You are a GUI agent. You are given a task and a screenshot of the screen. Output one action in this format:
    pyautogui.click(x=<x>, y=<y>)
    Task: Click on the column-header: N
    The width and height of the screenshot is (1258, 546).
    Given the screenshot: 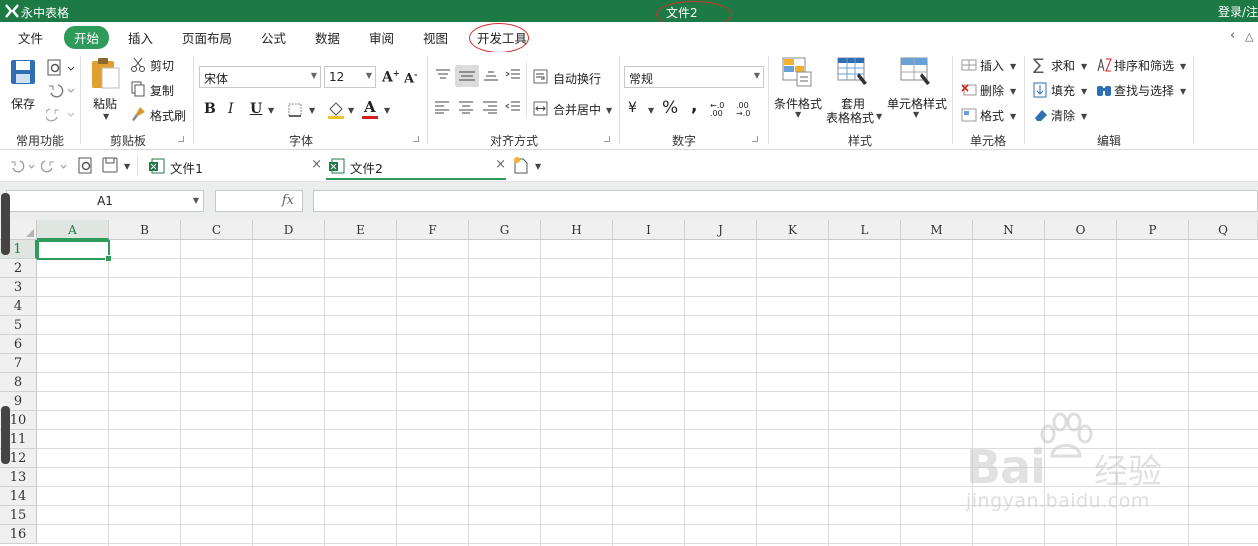 What is the action you would take?
    pyautogui.click(x=1009, y=230)
    